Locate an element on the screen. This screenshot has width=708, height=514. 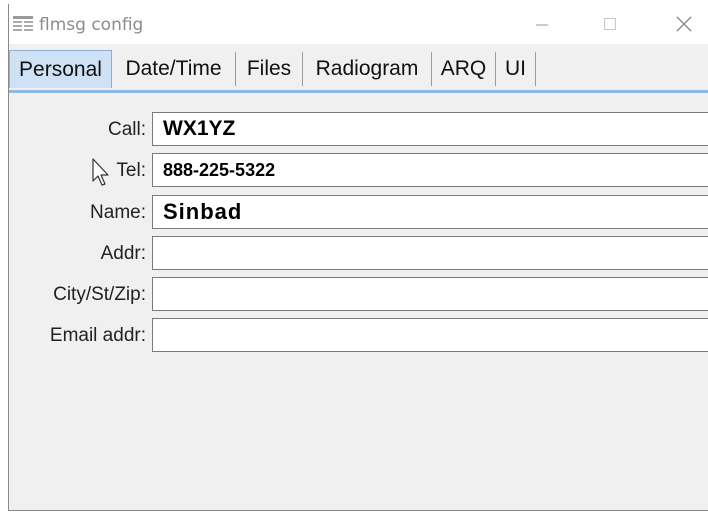
call-label: Call: is located at coordinates (126, 129).